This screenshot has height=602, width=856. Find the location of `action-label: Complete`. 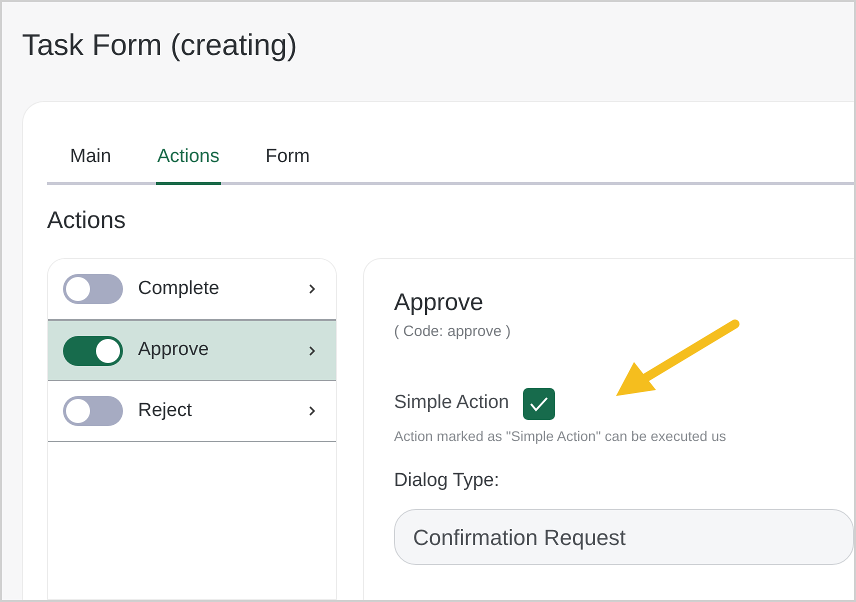

action-label: Complete is located at coordinates (179, 288).